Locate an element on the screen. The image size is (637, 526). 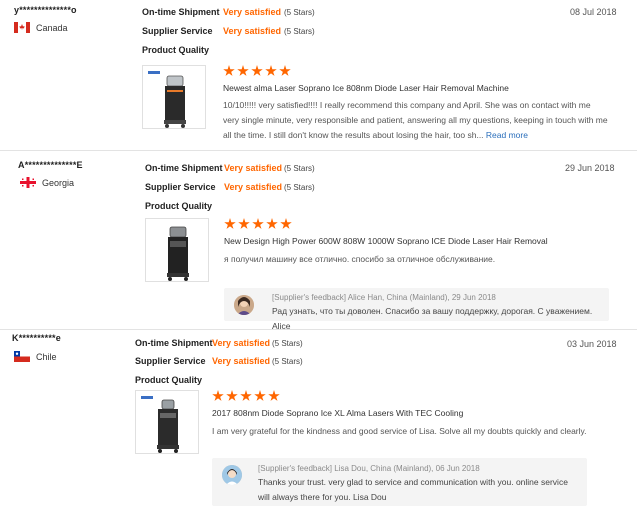
buyer-name: y**************o is located at coordinates (45, 10).